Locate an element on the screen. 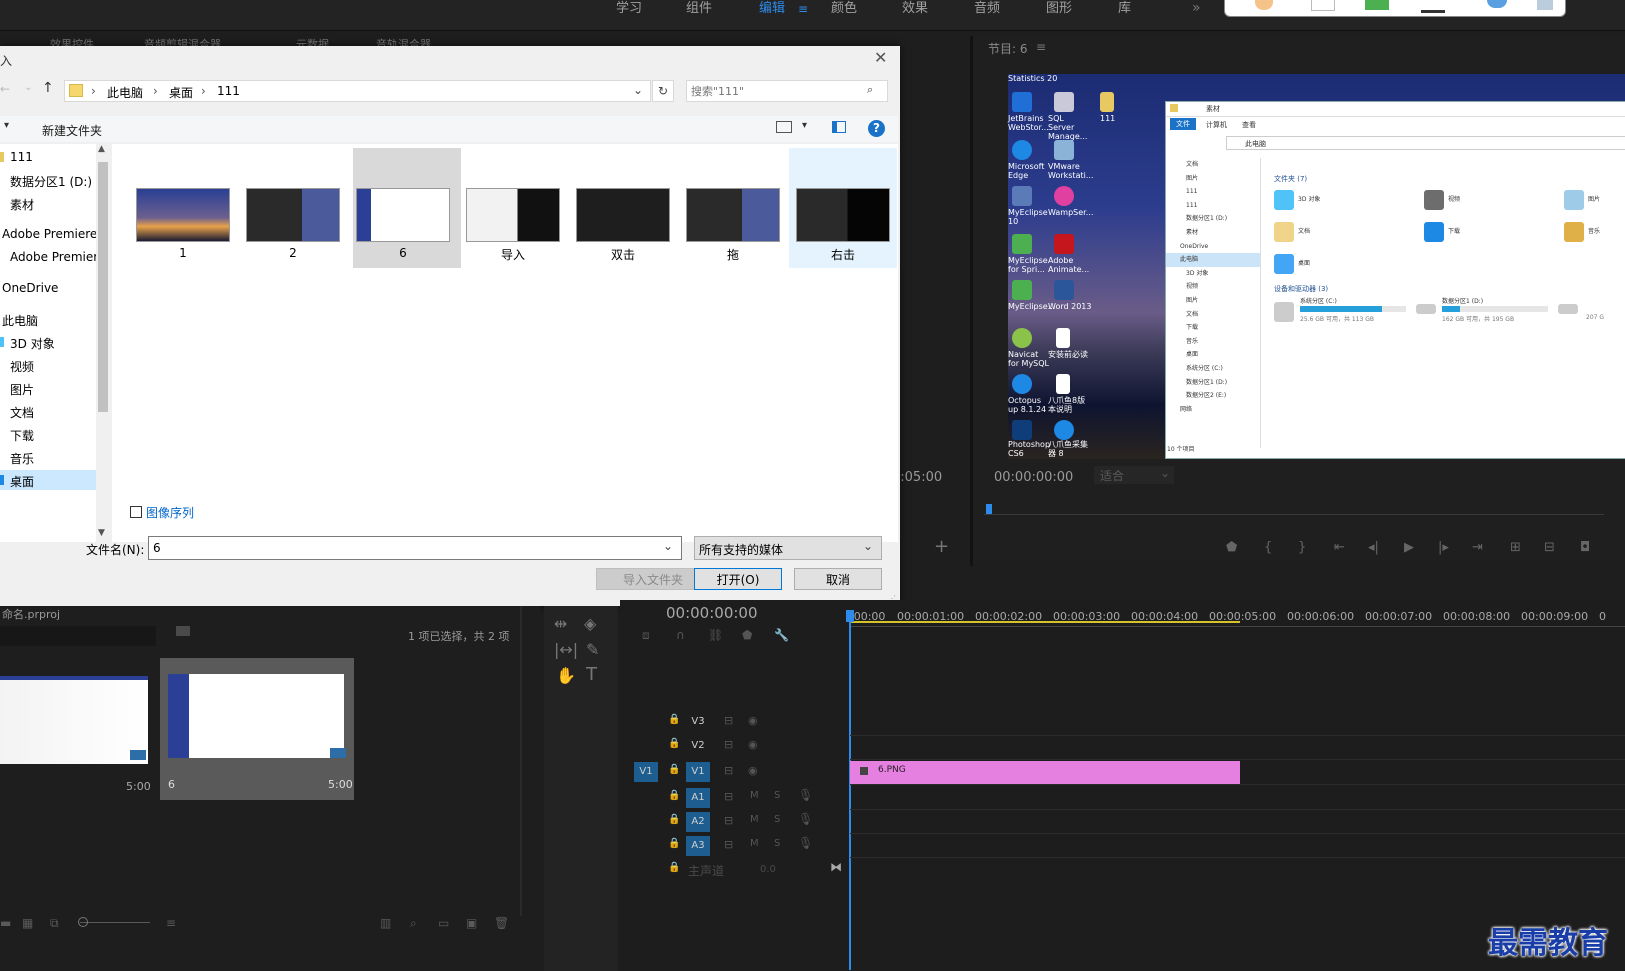  scroll-thumb is located at coordinates (103, 287).